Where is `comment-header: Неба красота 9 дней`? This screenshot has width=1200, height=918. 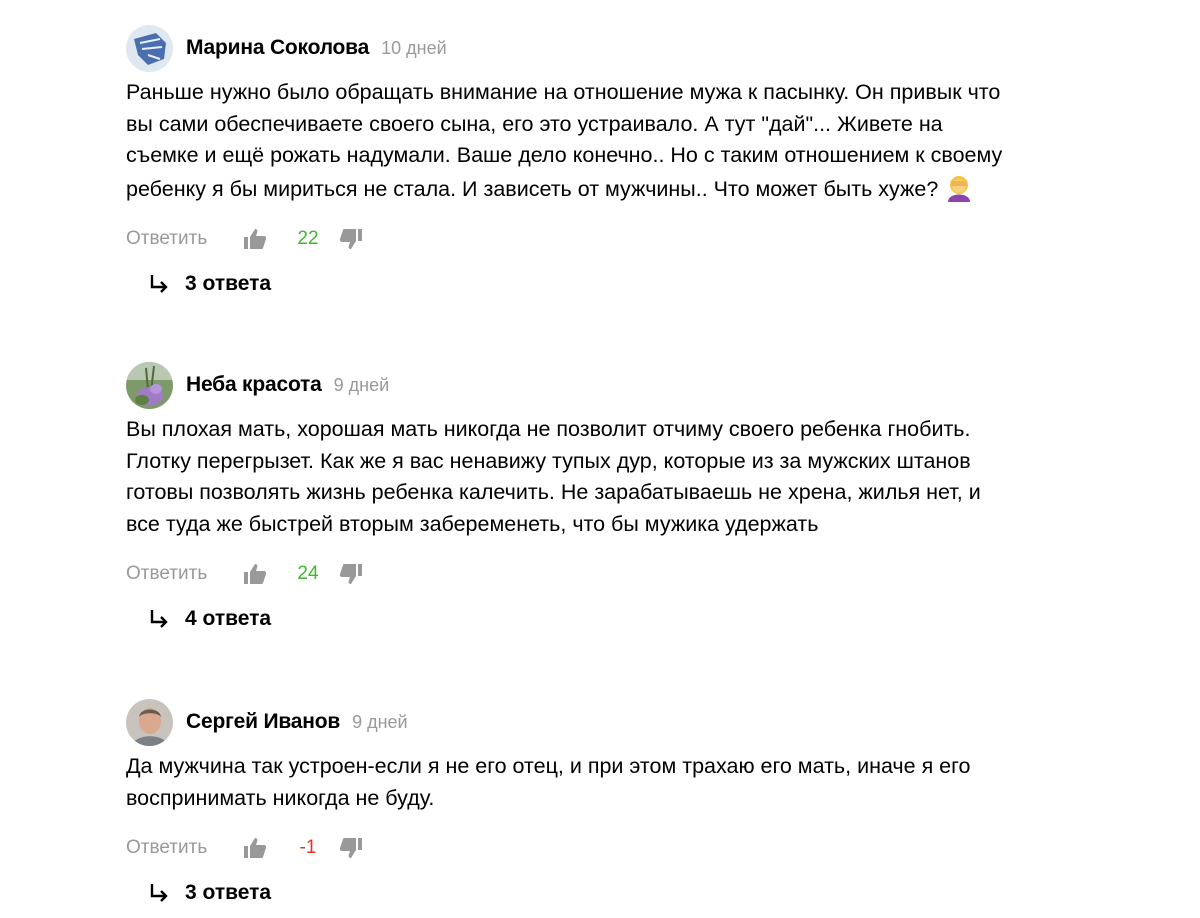
comment-header: Неба красота 9 дней is located at coordinates (576, 385).